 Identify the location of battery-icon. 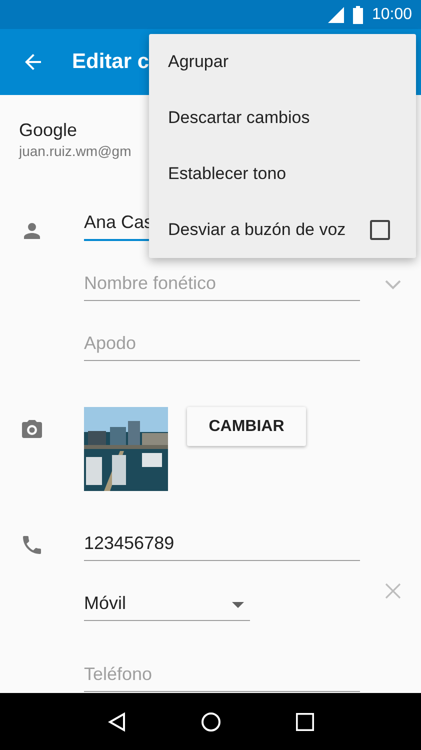
(357, 15).